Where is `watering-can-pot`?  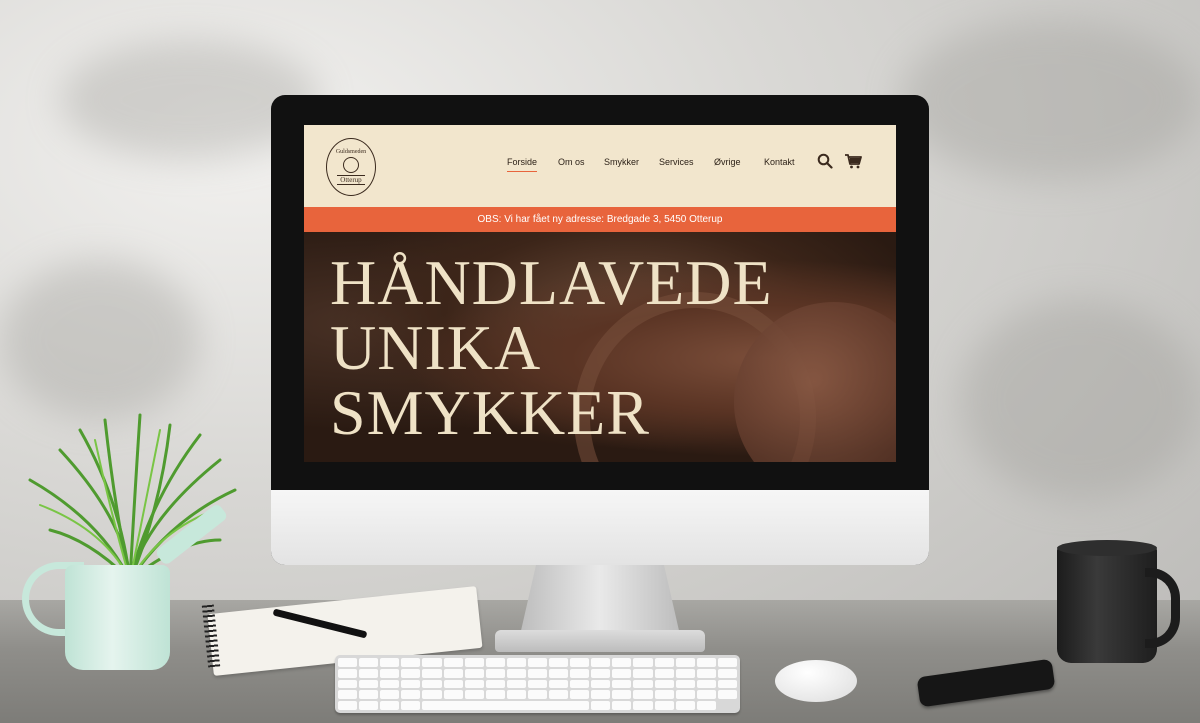 watering-can-pot is located at coordinates (117, 617).